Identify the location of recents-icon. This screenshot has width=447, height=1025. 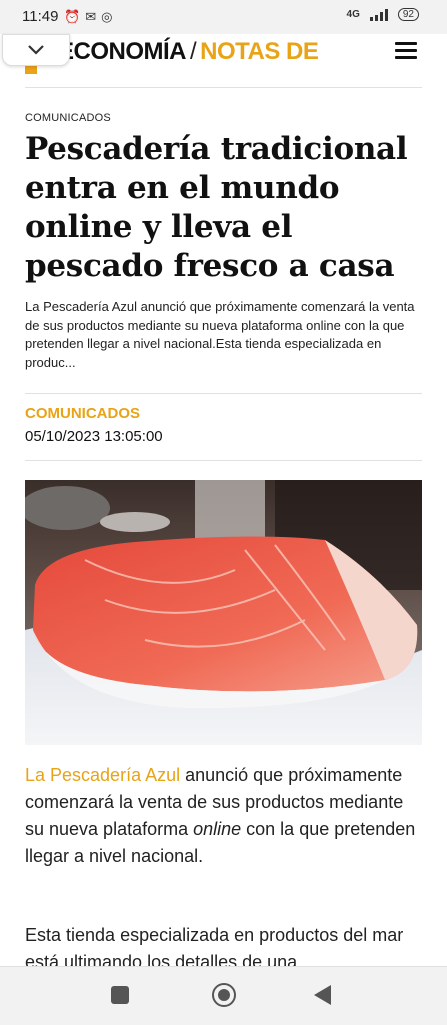
(120, 995).